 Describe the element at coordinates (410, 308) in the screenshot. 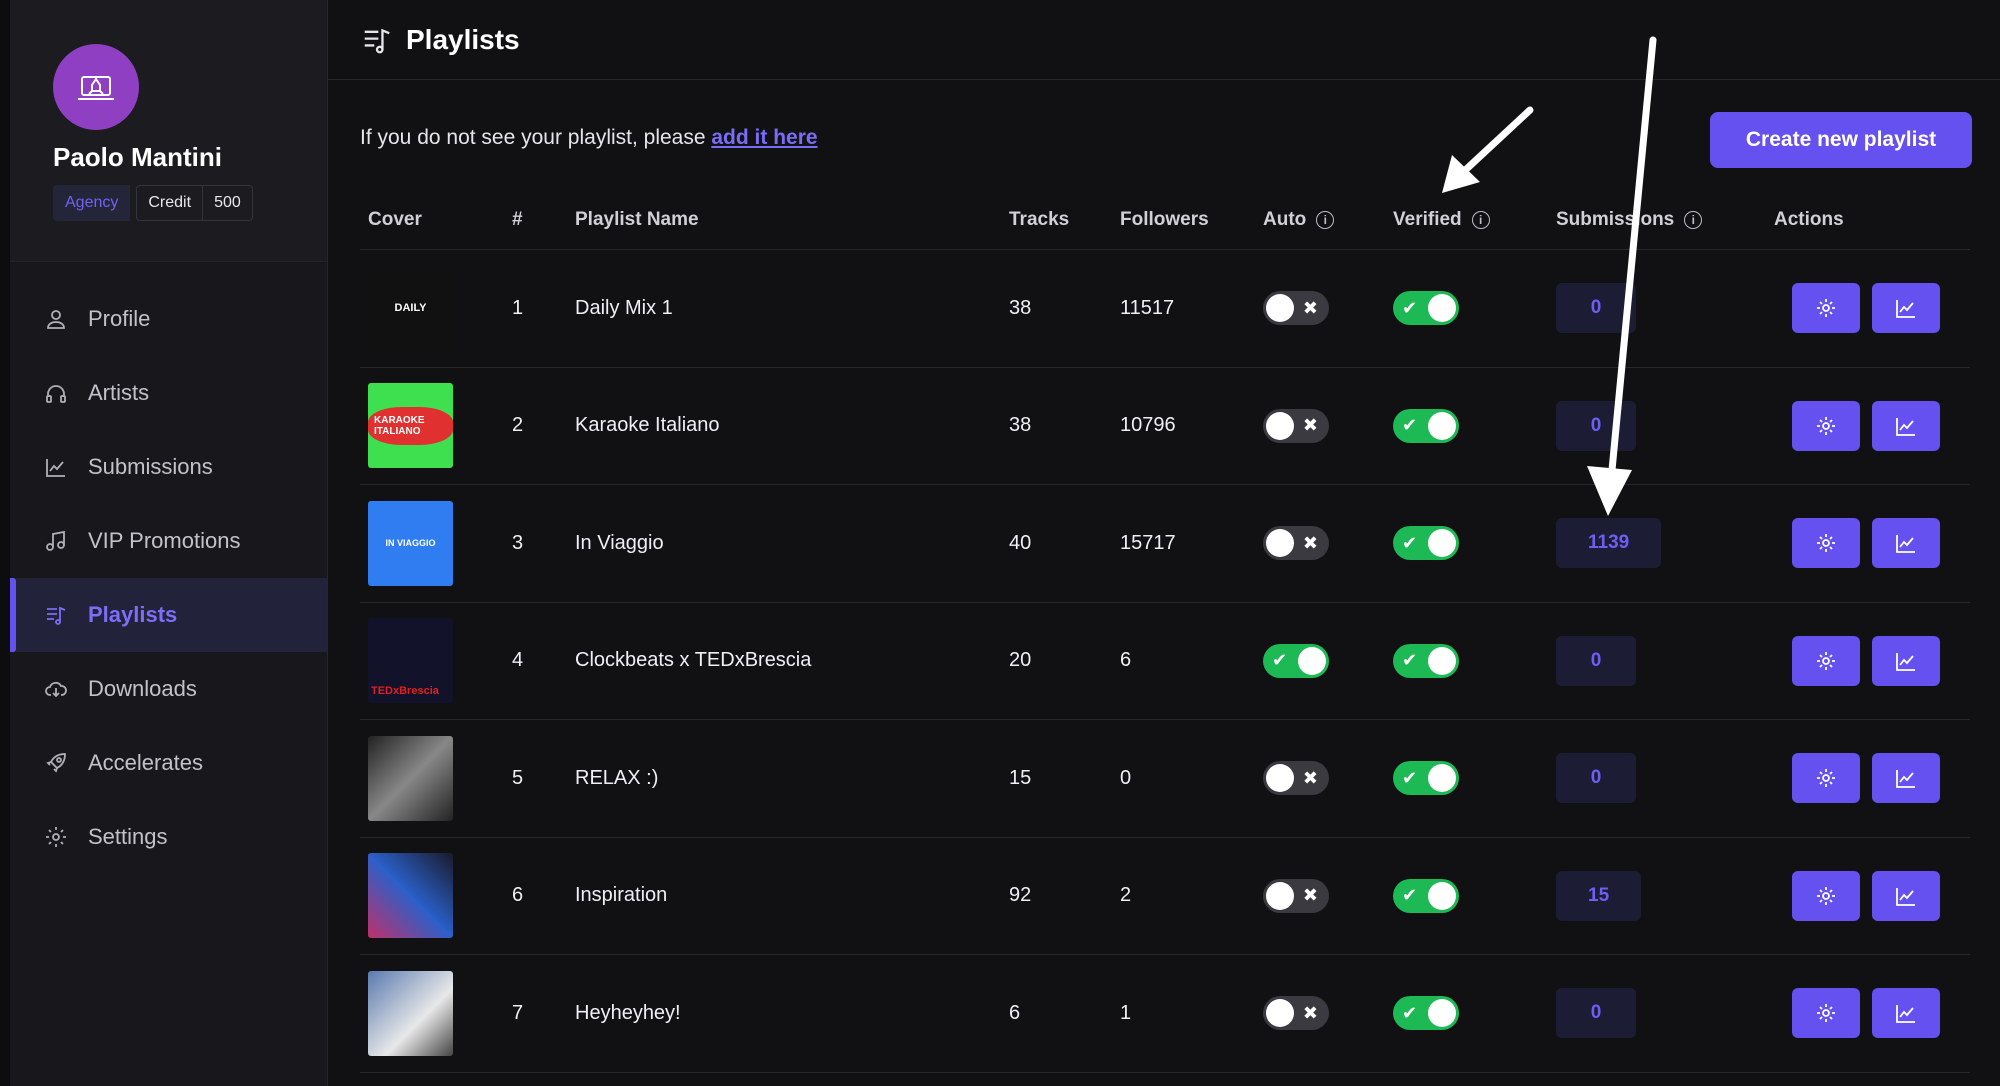

I see `playlist-cover: DAILY` at that location.